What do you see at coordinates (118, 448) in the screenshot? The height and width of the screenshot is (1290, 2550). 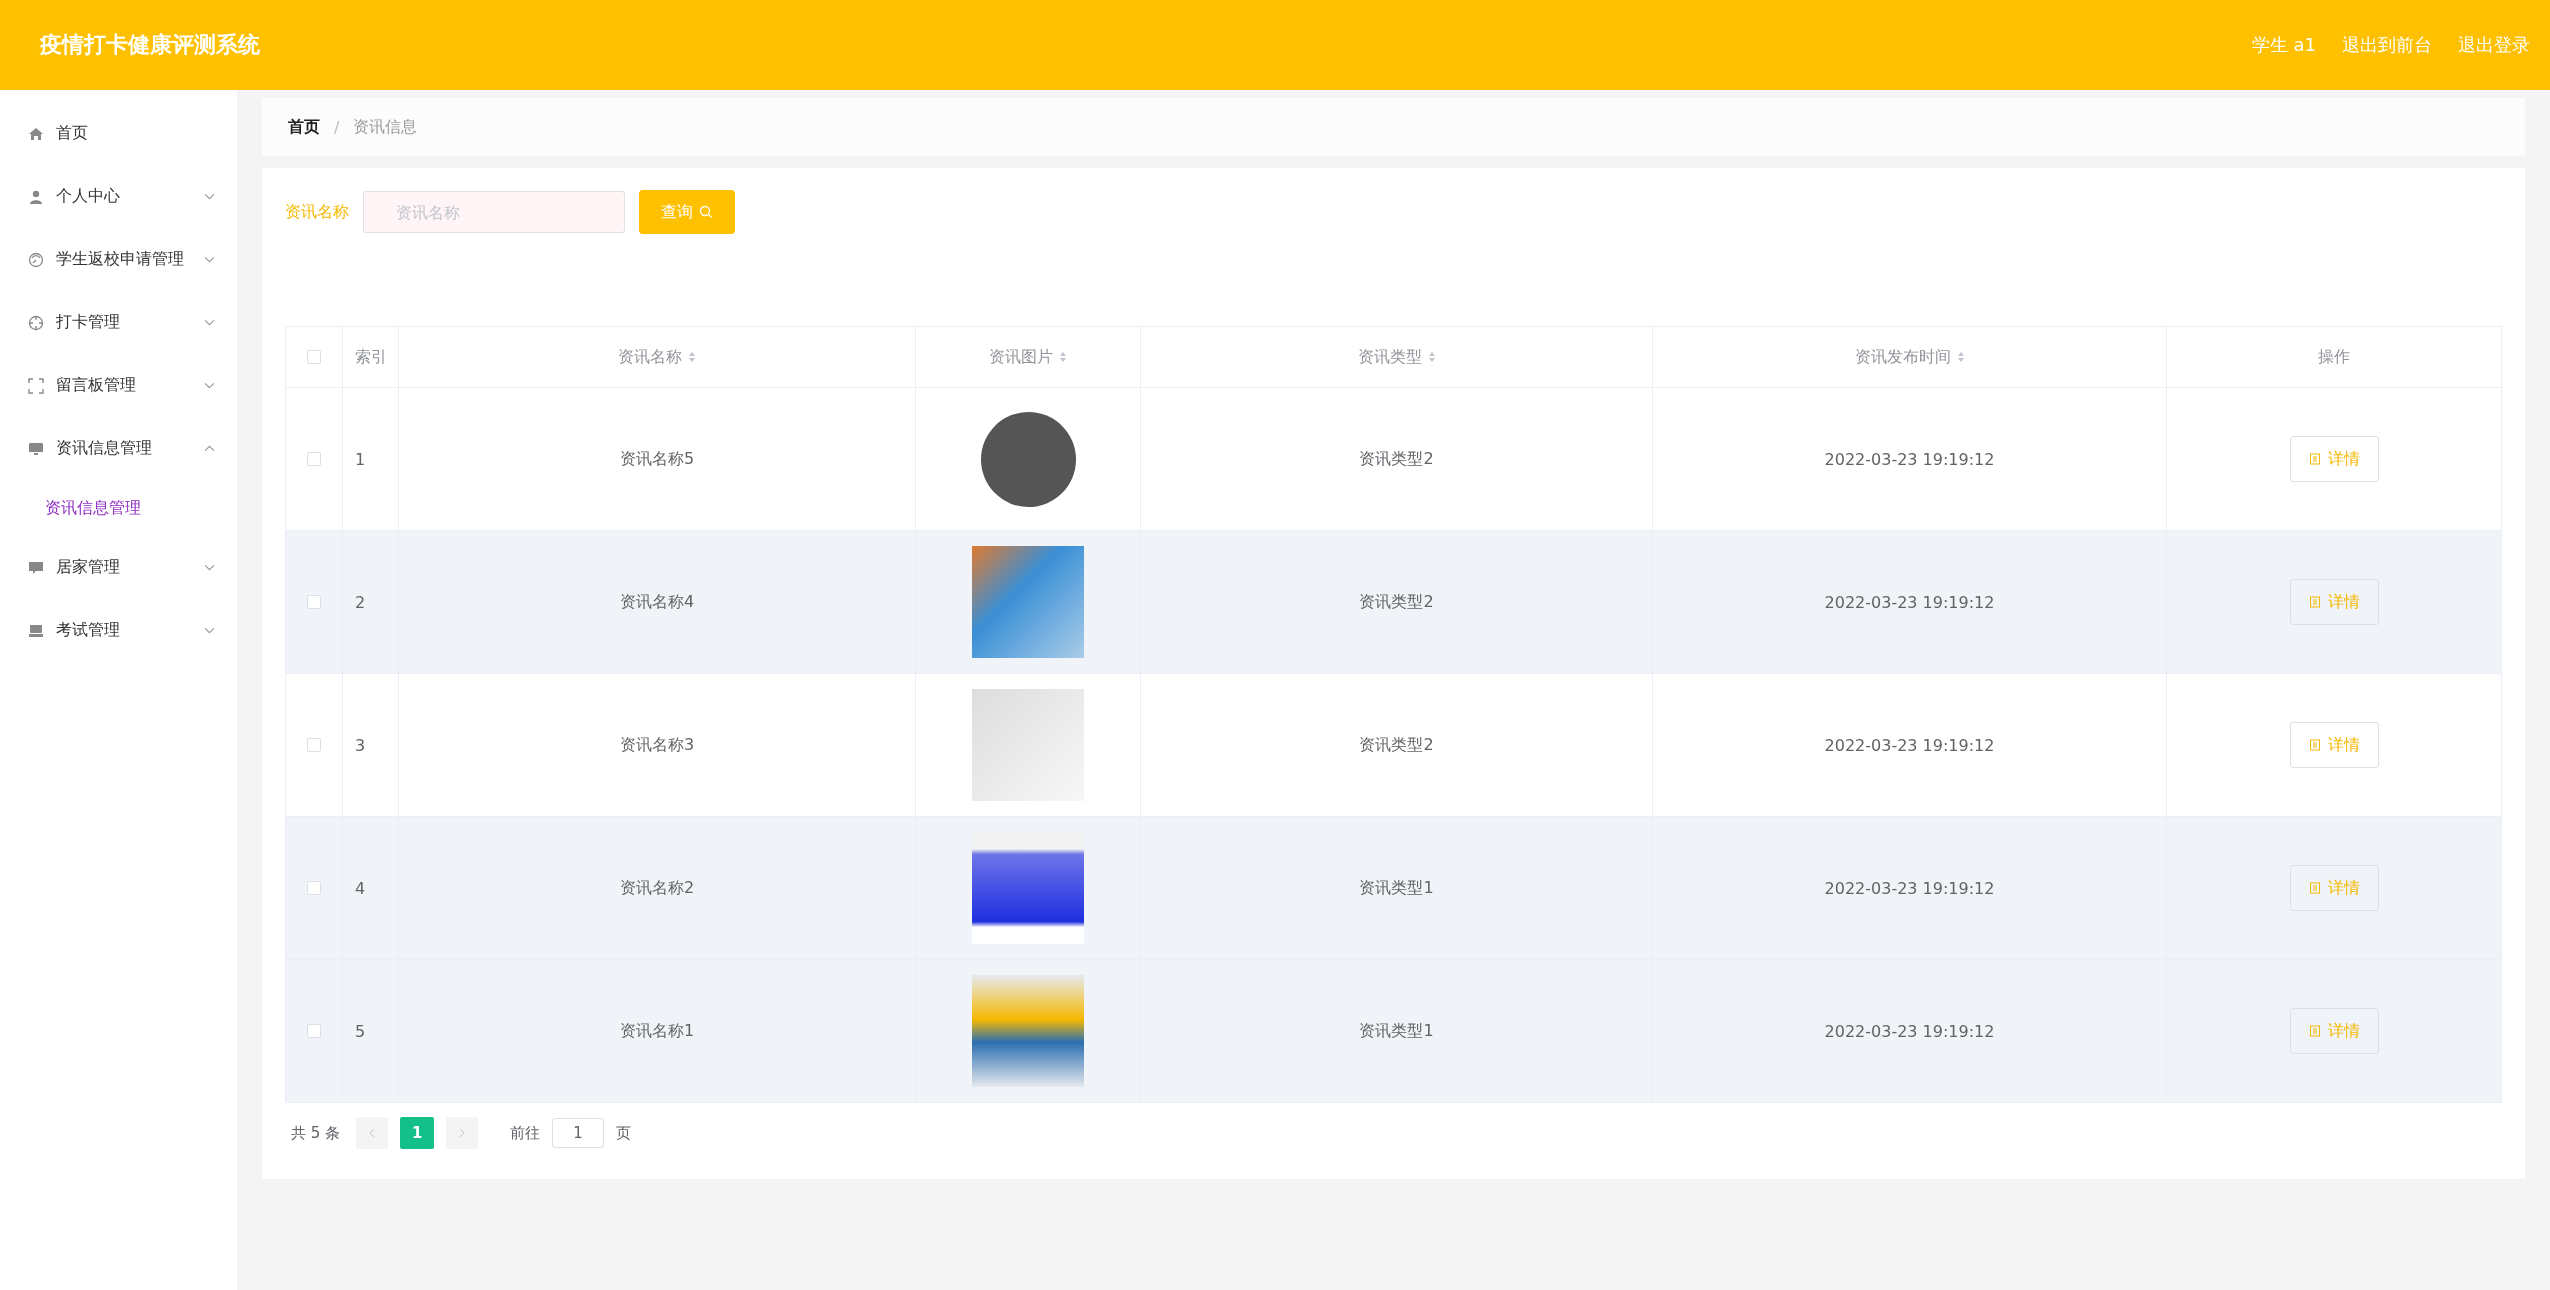 I see `menu-item: 资讯信息管理` at bounding box center [118, 448].